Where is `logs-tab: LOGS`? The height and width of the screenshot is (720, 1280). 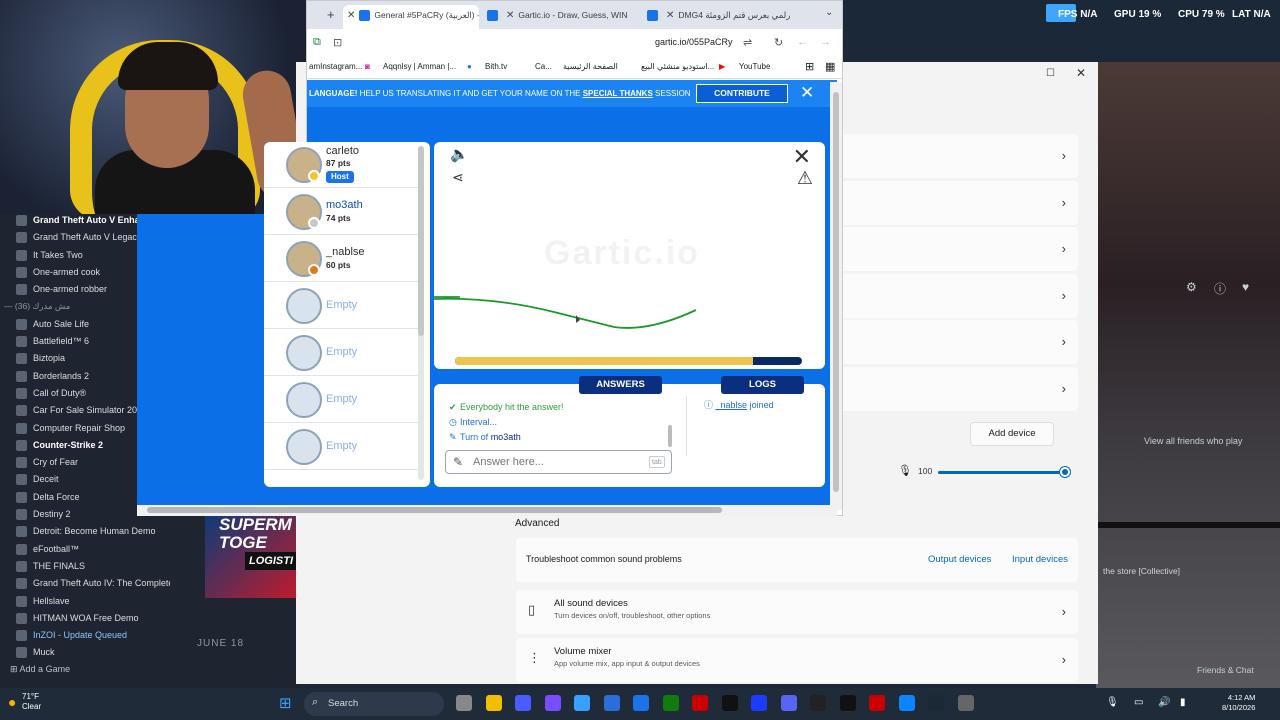
logs-tab: LOGS is located at coordinates (762, 385).